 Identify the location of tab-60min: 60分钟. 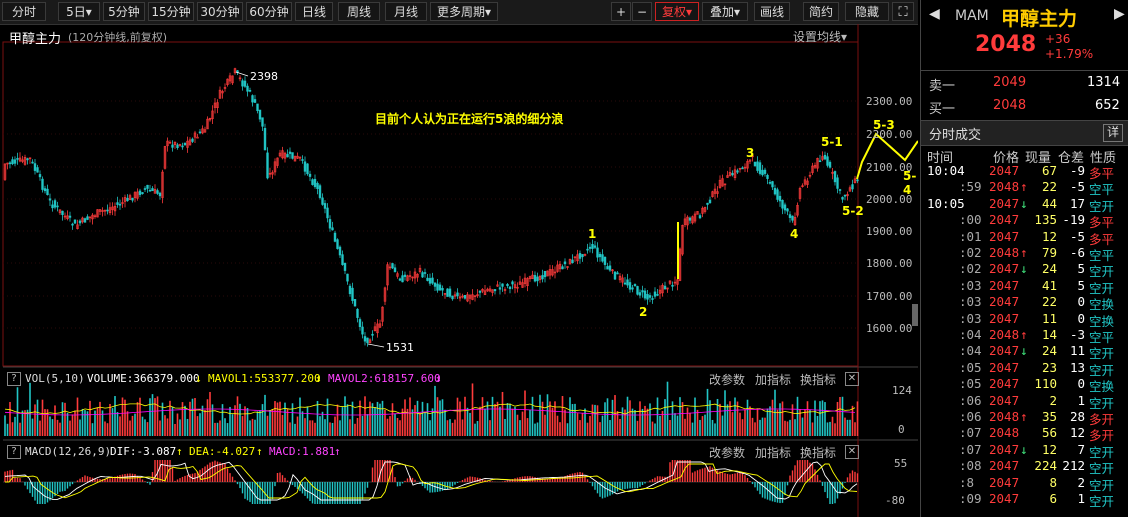
(269, 11).